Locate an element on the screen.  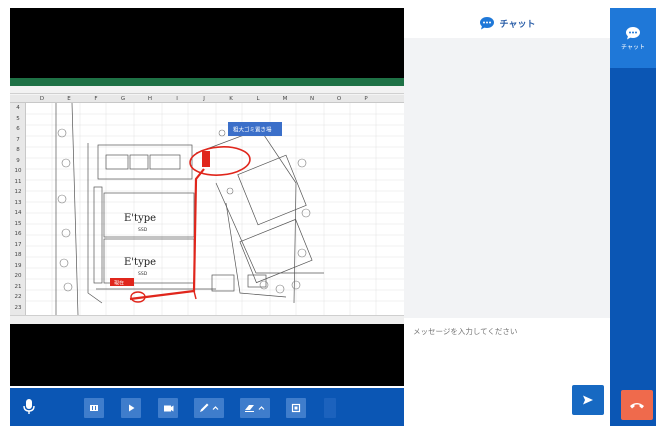
right-rail: チャット is located at coordinates (633, 217).